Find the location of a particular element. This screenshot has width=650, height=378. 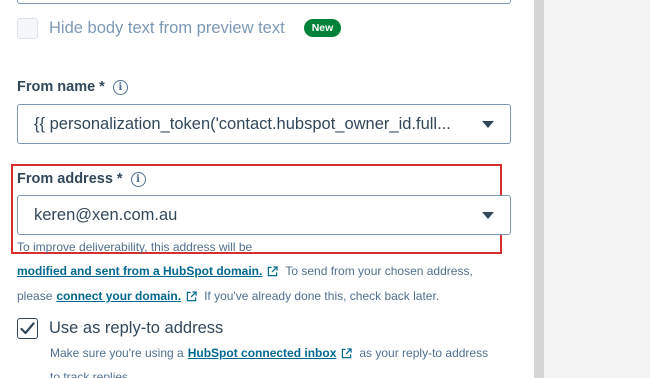

reply-to-option: Use as reply-to address is located at coordinates (120, 328).